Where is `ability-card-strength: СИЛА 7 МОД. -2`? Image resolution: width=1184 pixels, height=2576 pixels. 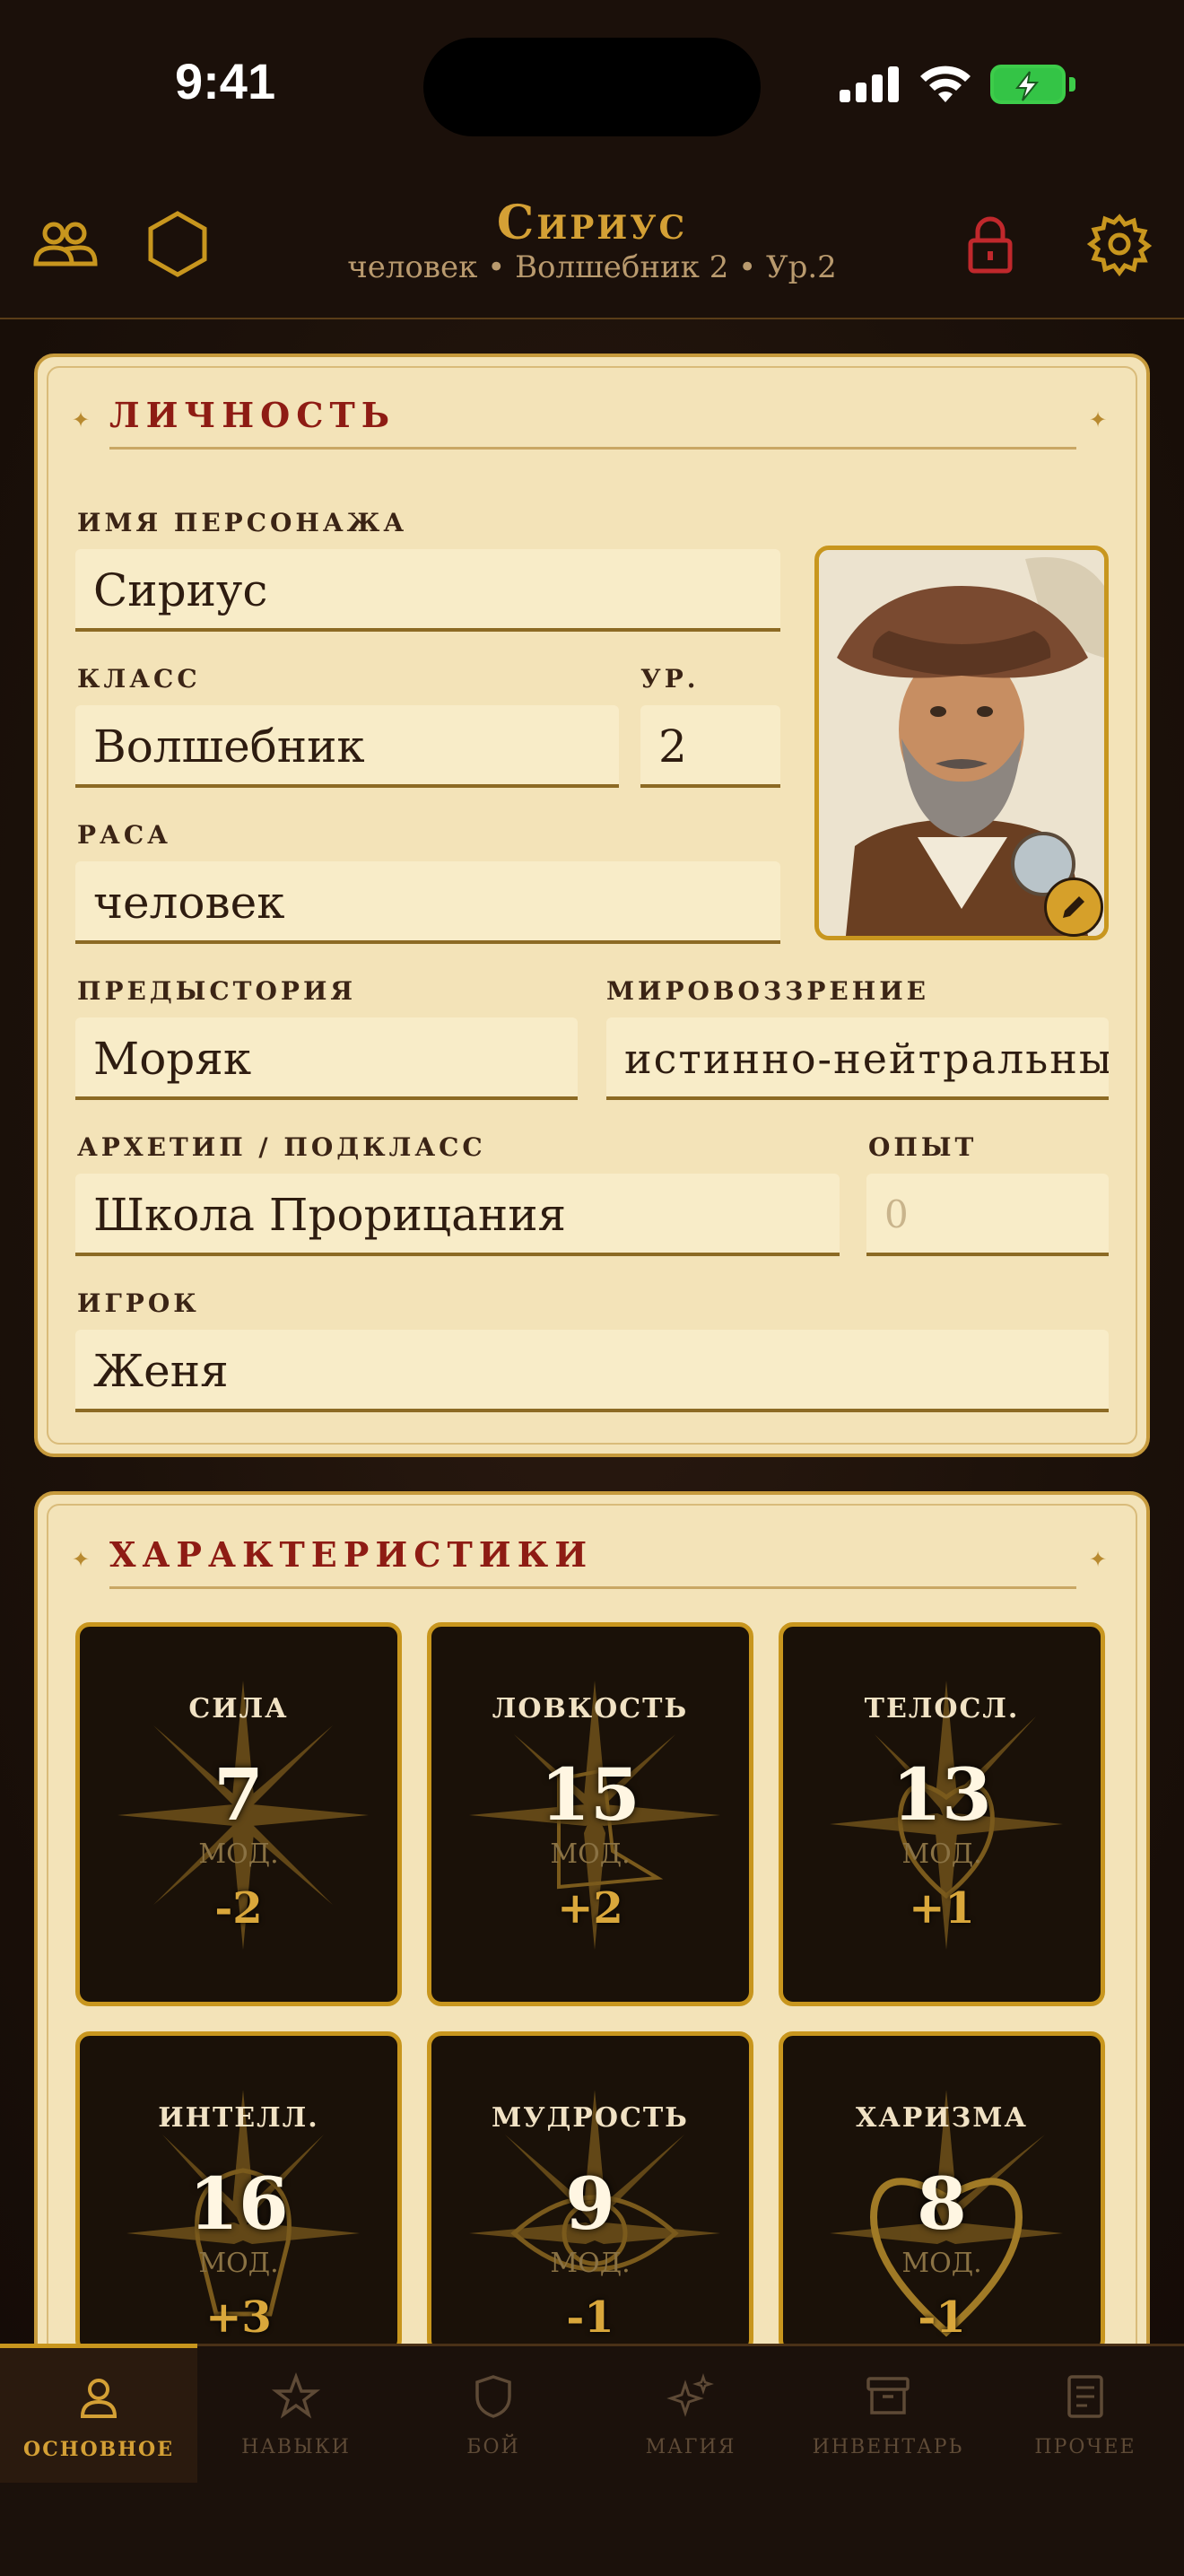
ability-card-strength: СИЛА 7 МОД. -2 is located at coordinates (238, 1814).